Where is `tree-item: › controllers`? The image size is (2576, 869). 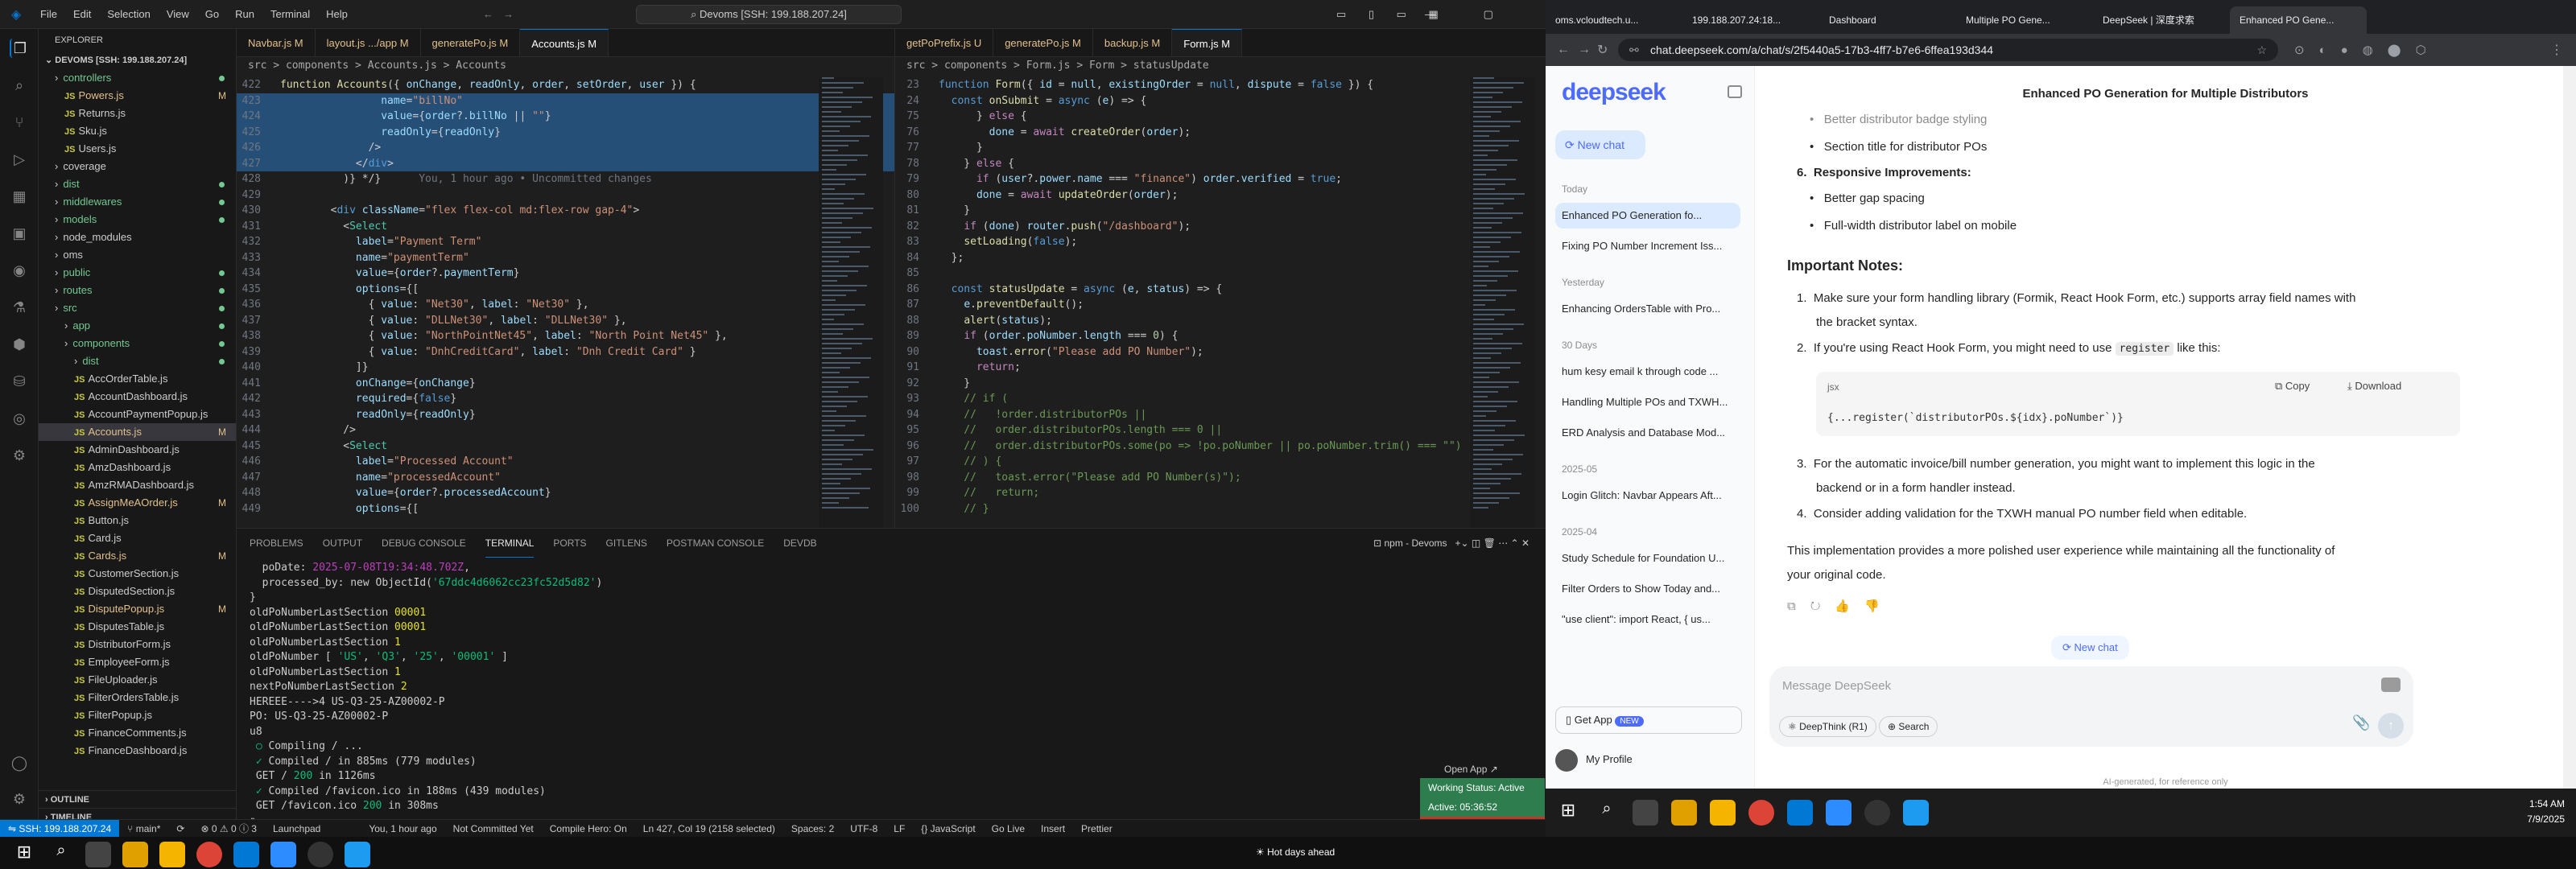
tree-item: › controllers is located at coordinates (137, 78).